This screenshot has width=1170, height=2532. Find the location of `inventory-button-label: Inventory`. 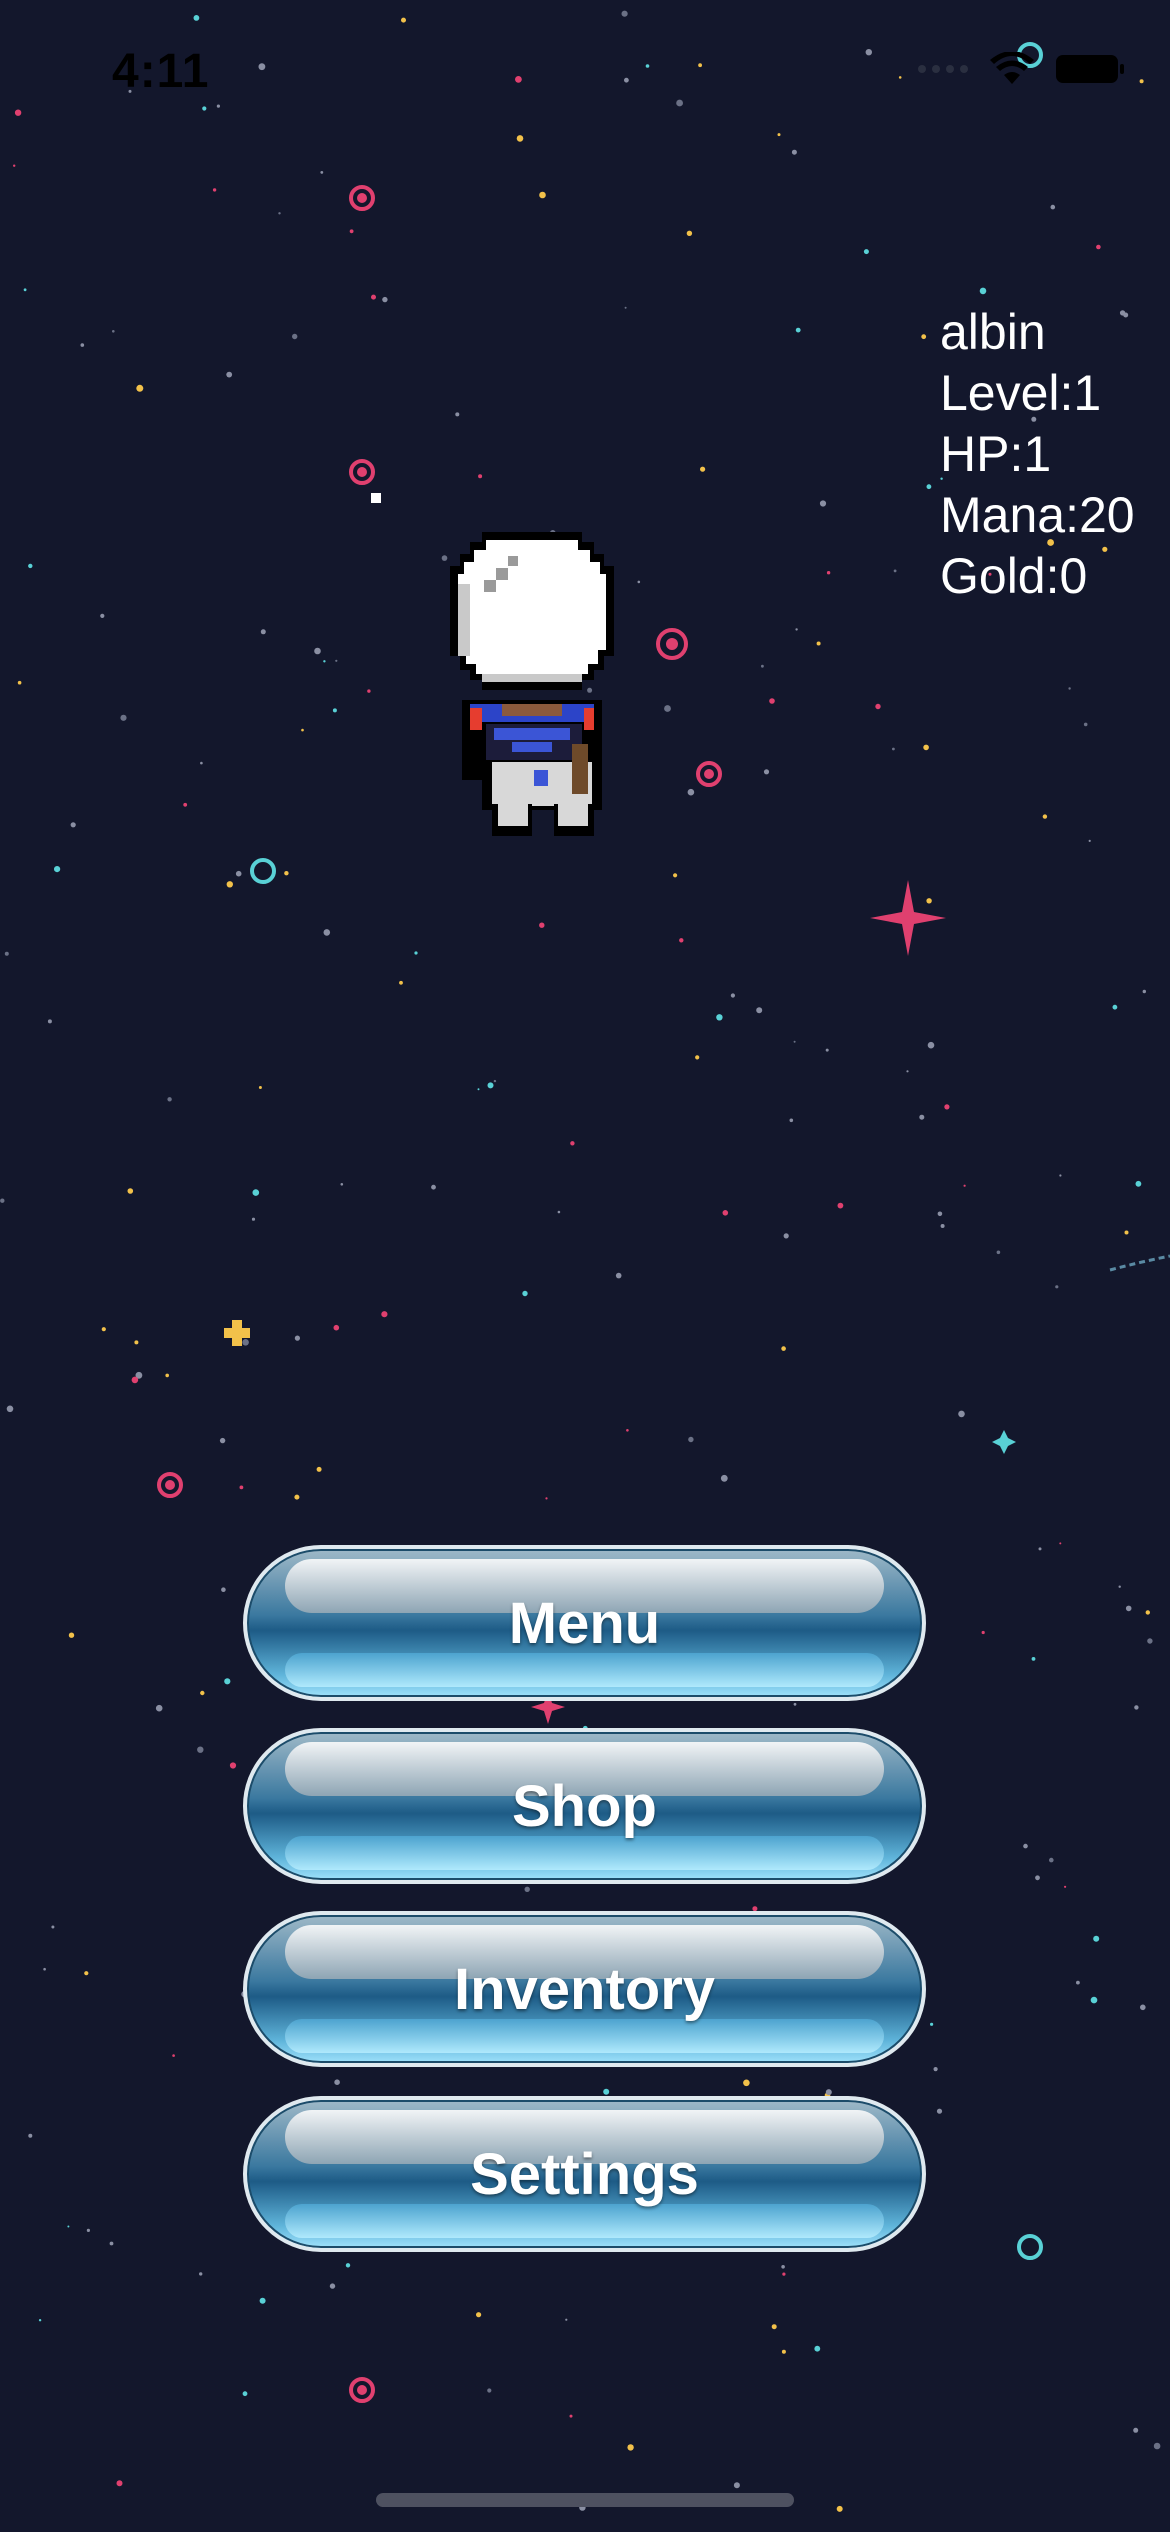

inventory-button-label: Inventory is located at coordinates (584, 1989).